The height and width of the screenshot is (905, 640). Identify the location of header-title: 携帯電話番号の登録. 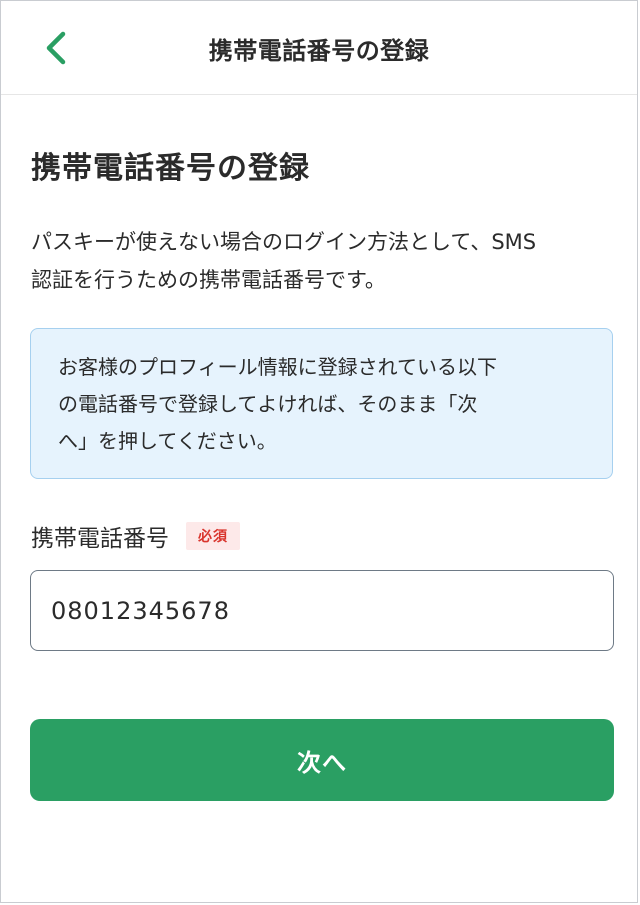
(319, 51).